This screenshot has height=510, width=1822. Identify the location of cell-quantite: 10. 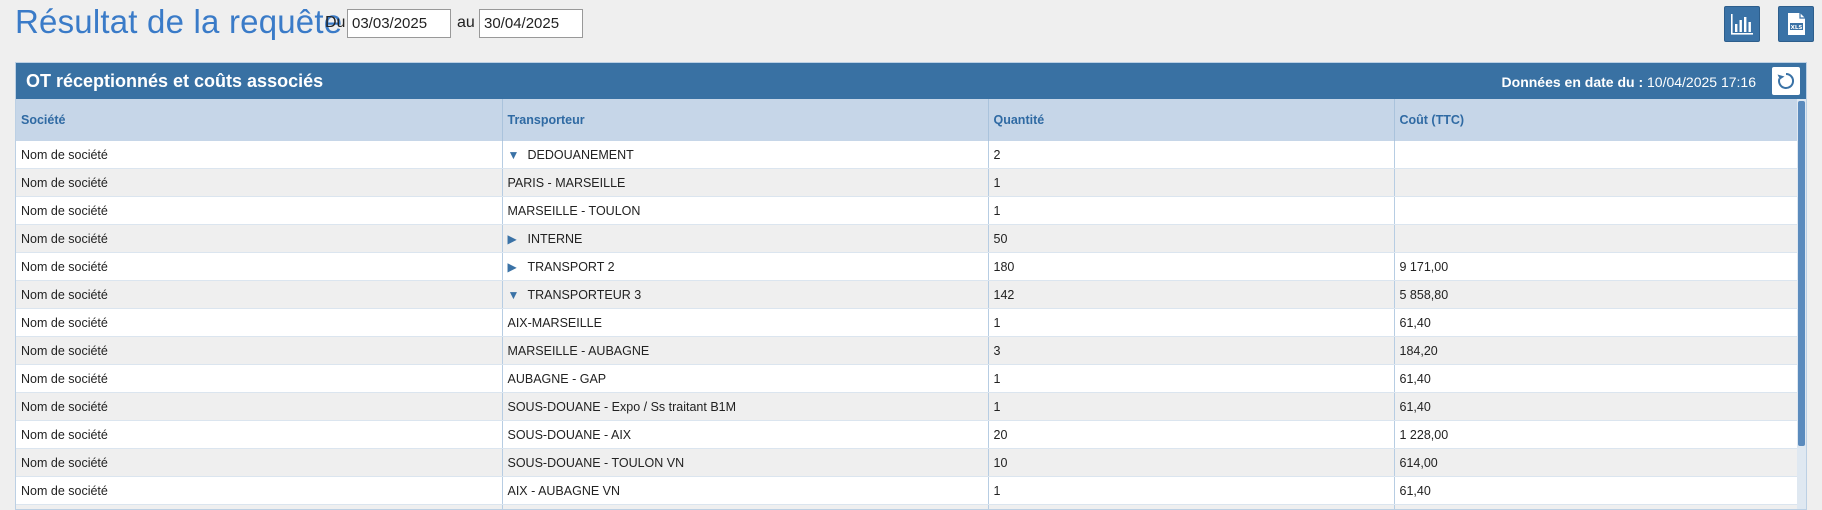
(1191, 462).